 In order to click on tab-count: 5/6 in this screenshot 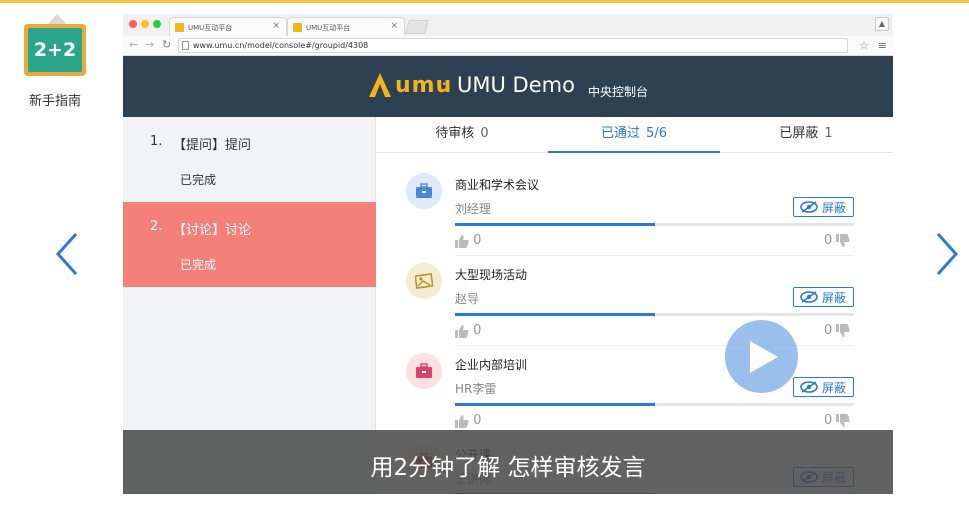, I will do `click(656, 133)`.